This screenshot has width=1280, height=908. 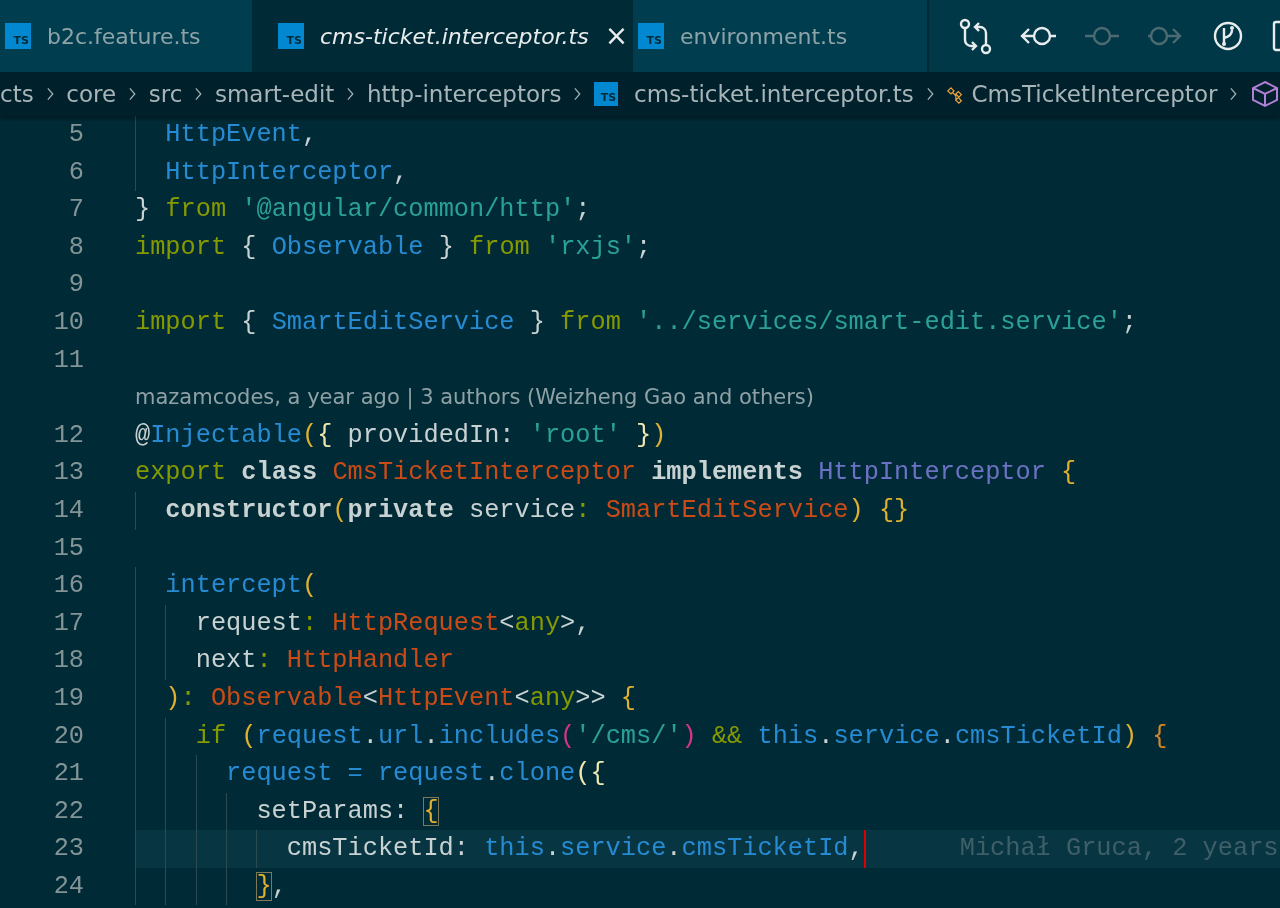 I want to click on code-token: HttpHandler, so click(x=370, y=661).